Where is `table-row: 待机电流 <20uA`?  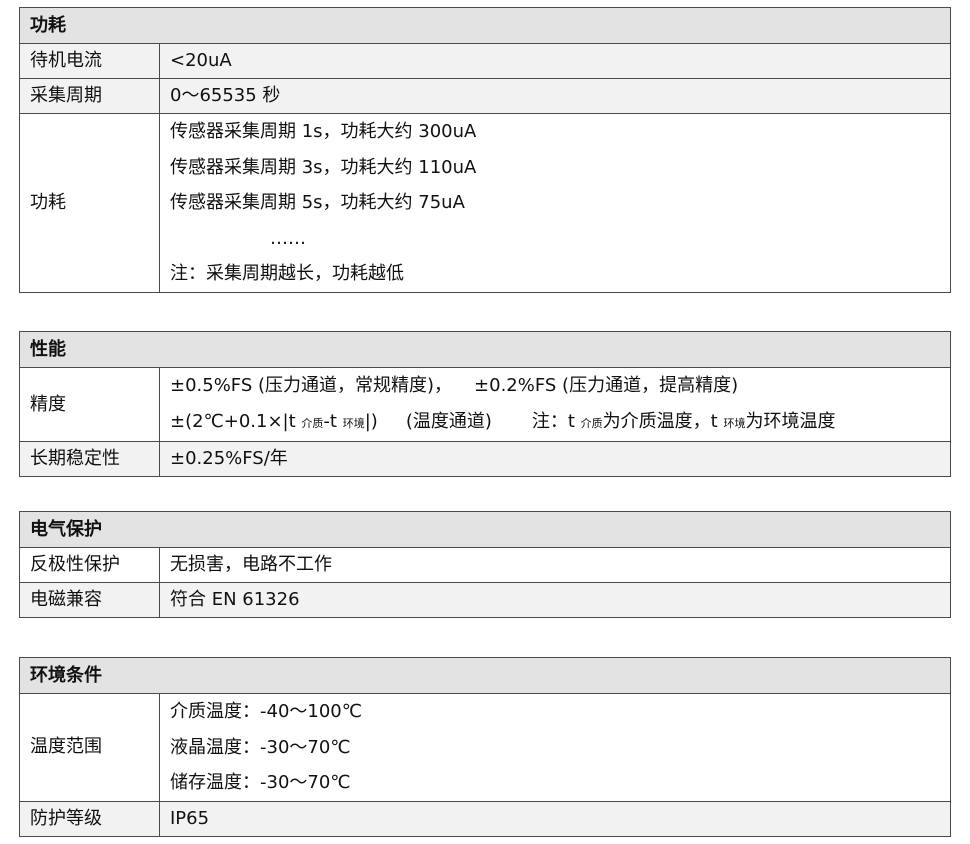 table-row: 待机电流 <20uA is located at coordinates (485, 61).